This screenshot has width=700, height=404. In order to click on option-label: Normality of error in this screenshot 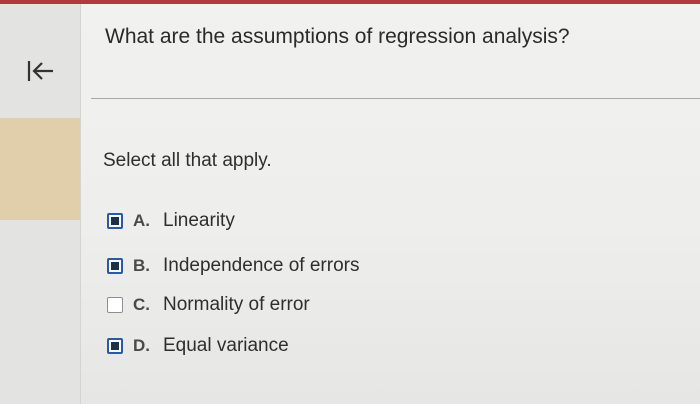, I will do `click(236, 304)`.